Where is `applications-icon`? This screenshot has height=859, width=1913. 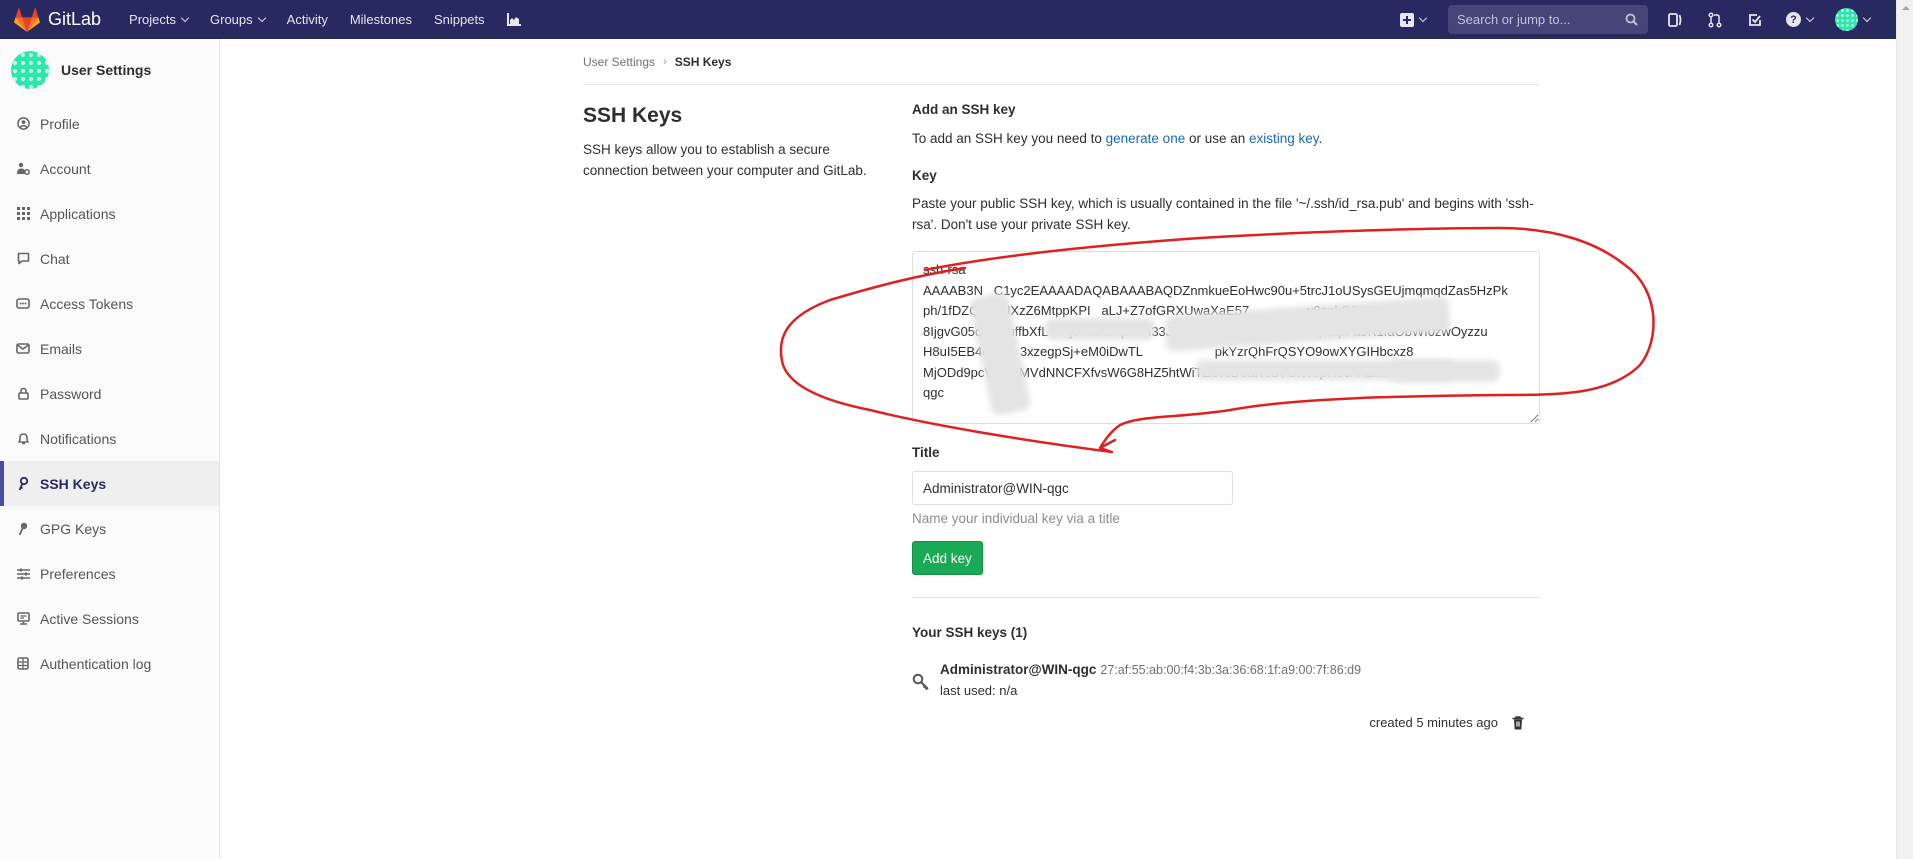
applications-icon is located at coordinates (23, 214).